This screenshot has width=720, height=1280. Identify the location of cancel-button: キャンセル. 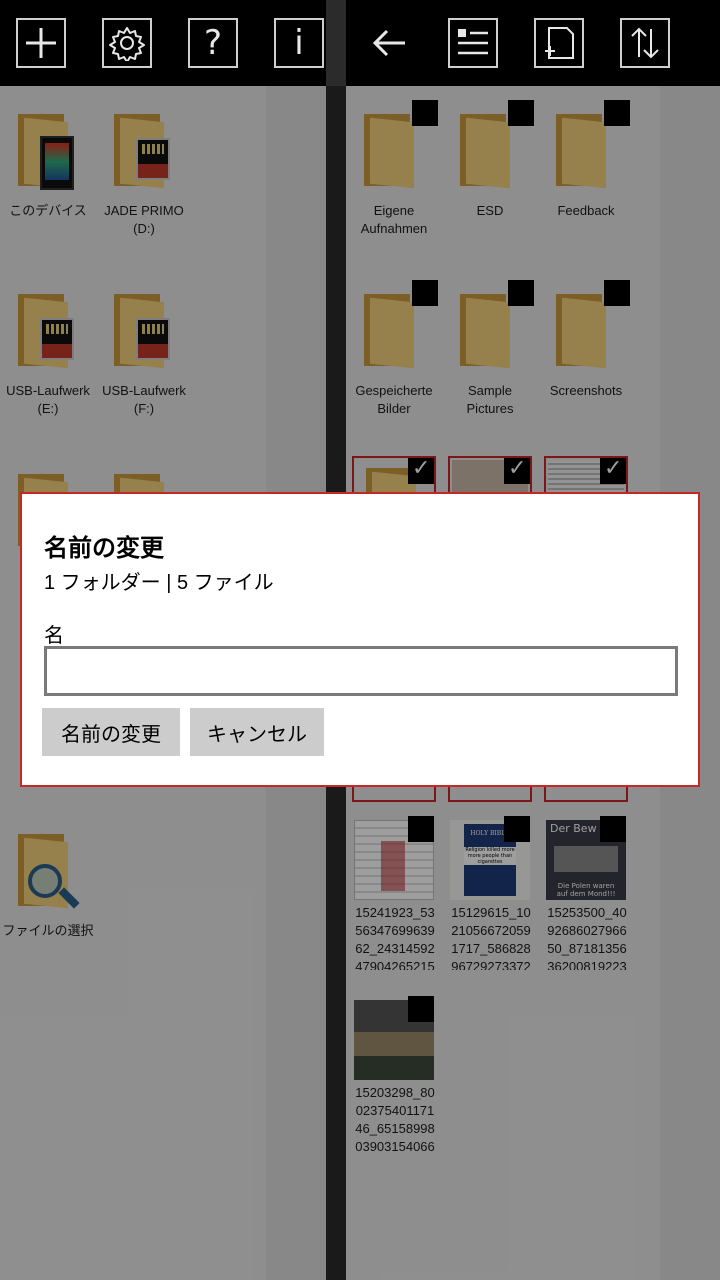
(257, 732).